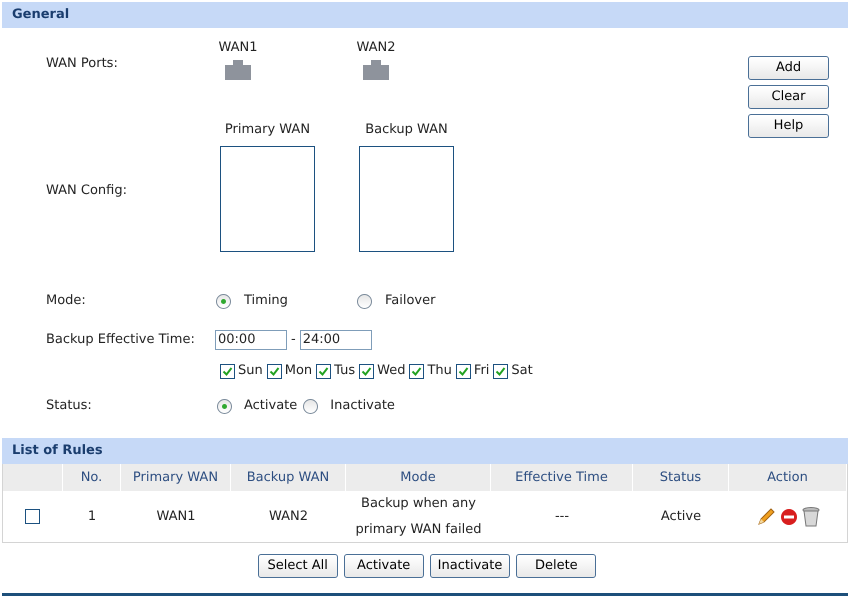 Image resolution: width=851 pixels, height=599 pixels. I want to click on table-cell-text: 1, so click(92, 517).